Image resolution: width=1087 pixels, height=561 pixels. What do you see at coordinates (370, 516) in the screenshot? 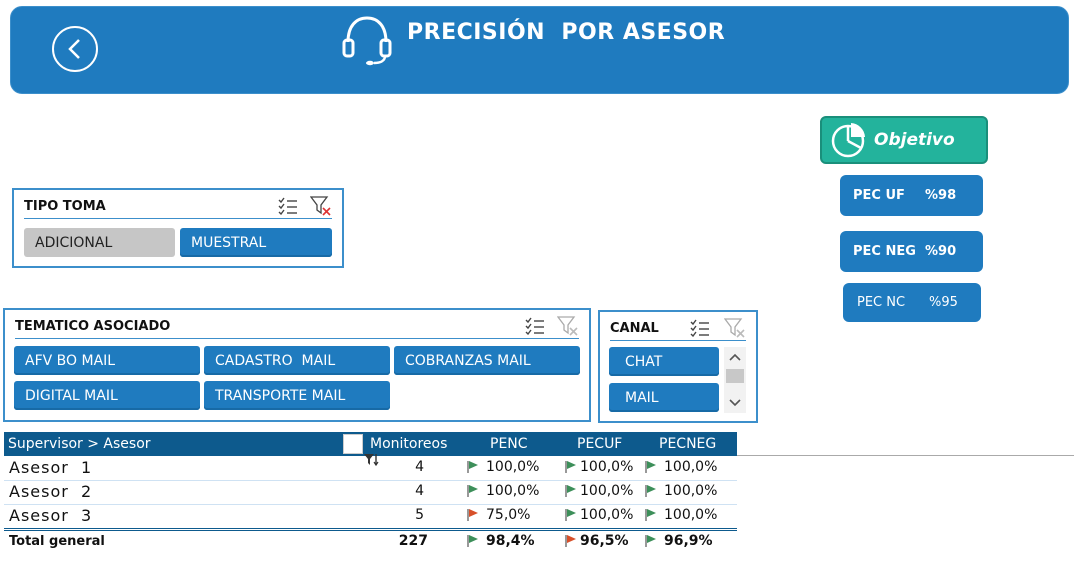
I see `table-row: Asesor 3 5 75,0% 100,0% 100,0%` at bounding box center [370, 516].